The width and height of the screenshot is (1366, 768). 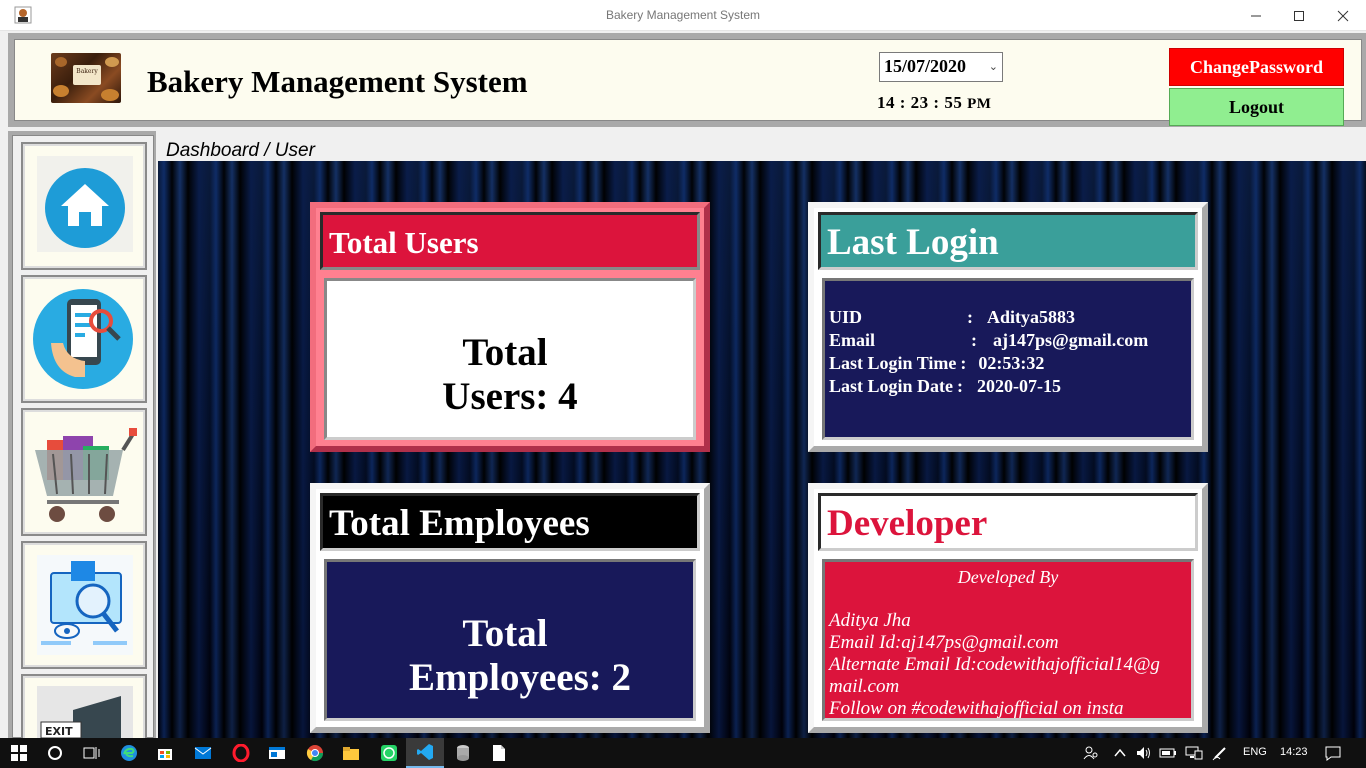 What do you see at coordinates (852, 340) in the screenshot?
I see `login-key: Email` at bounding box center [852, 340].